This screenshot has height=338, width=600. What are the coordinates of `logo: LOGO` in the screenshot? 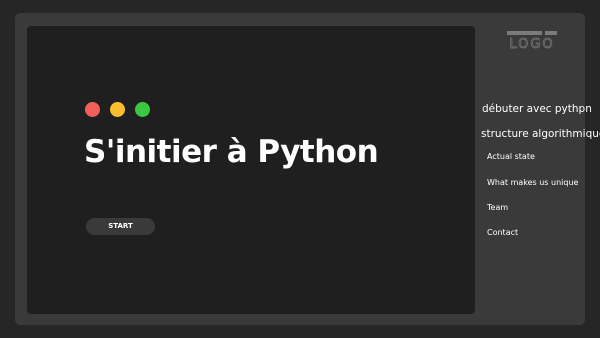 It's located at (532, 41).